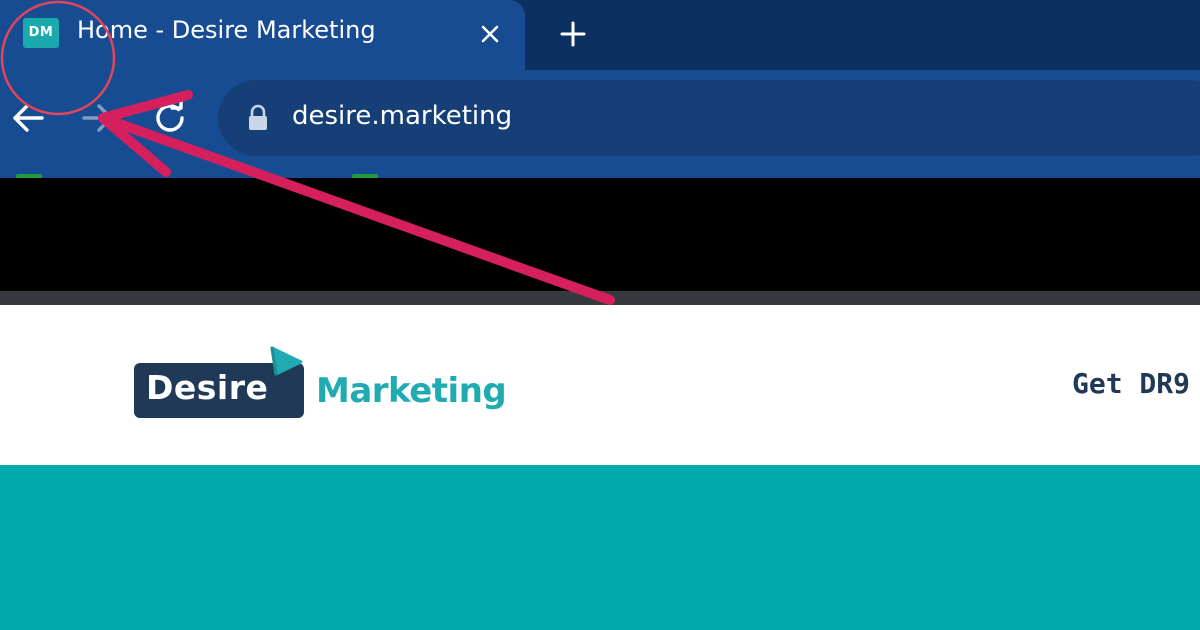  Describe the element at coordinates (709, 118) in the screenshot. I see `address-bar: desire.marketing` at that location.